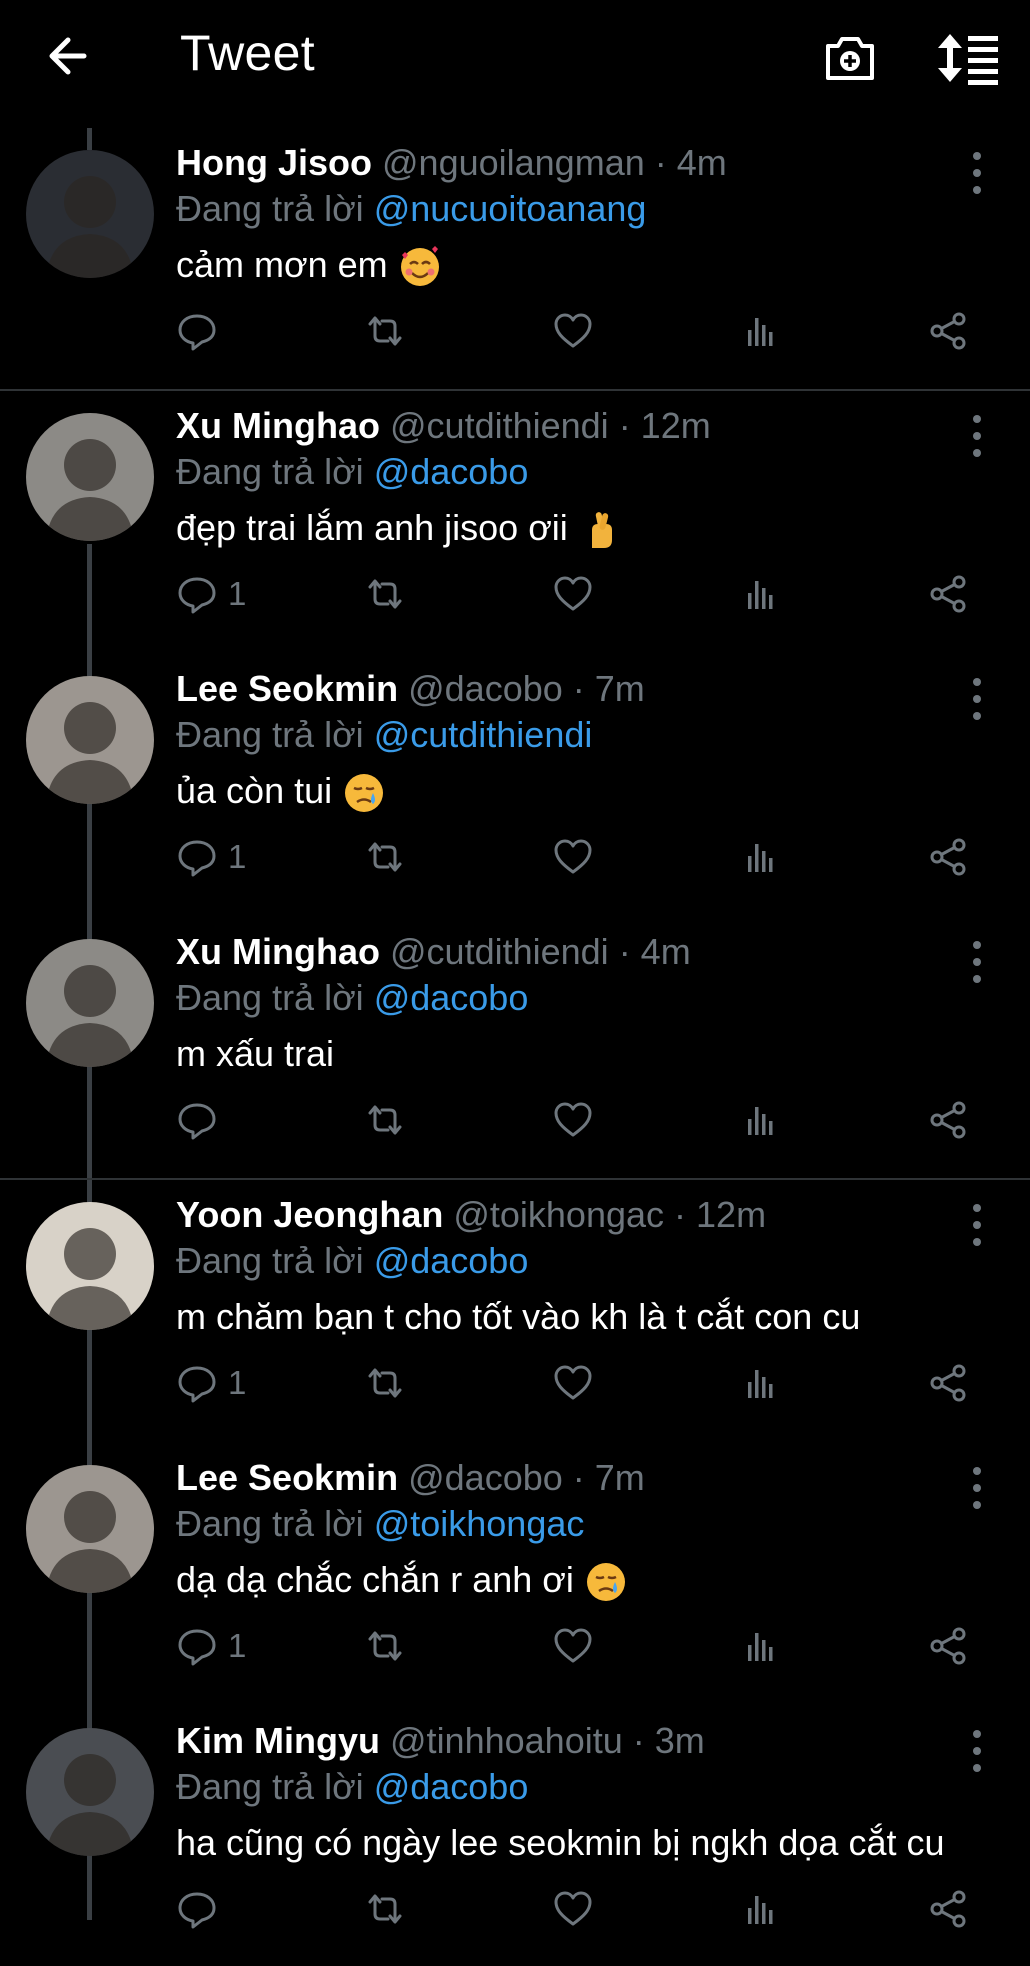 The image size is (1030, 1966). I want to click on tweet-text-body: đẹp trai lắm anh jisoo ơii, so click(372, 527).